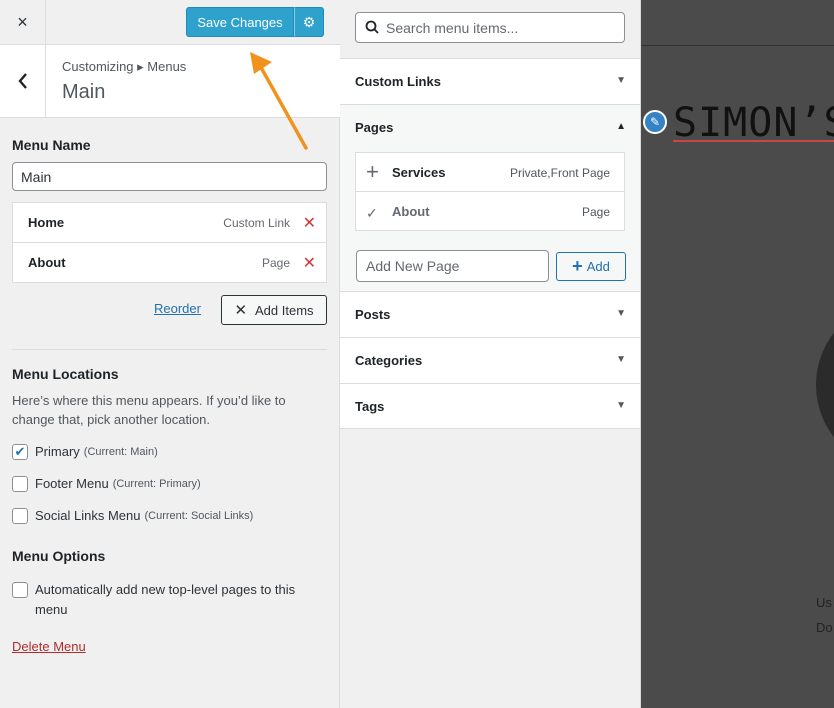 Image resolution: width=834 pixels, height=708 pixels. Describe the element at coordinates (284, 310) in the screenshot. I see `add-items-label: Add Items` at that location.